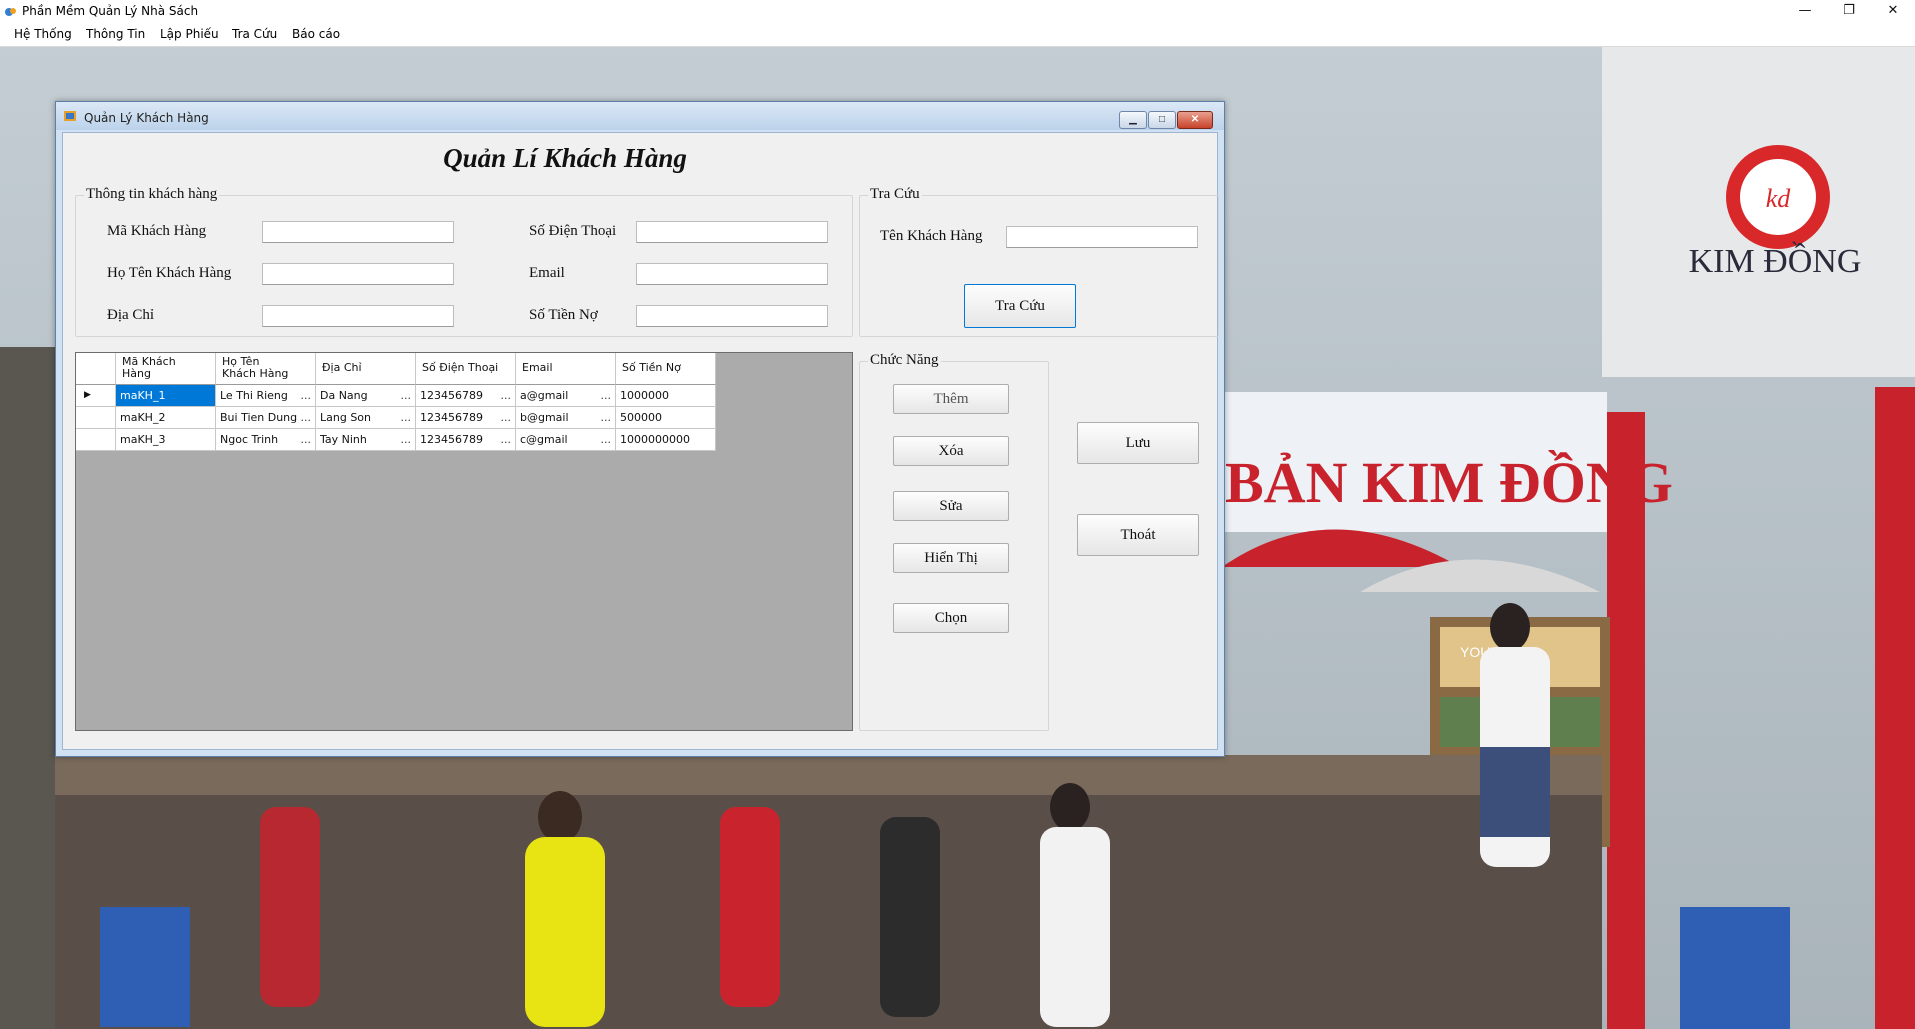 Image resolution: width=1915 pixels, height=1029 pixels. I want to click on show-button: Hiển Thị, so click(951, 558).